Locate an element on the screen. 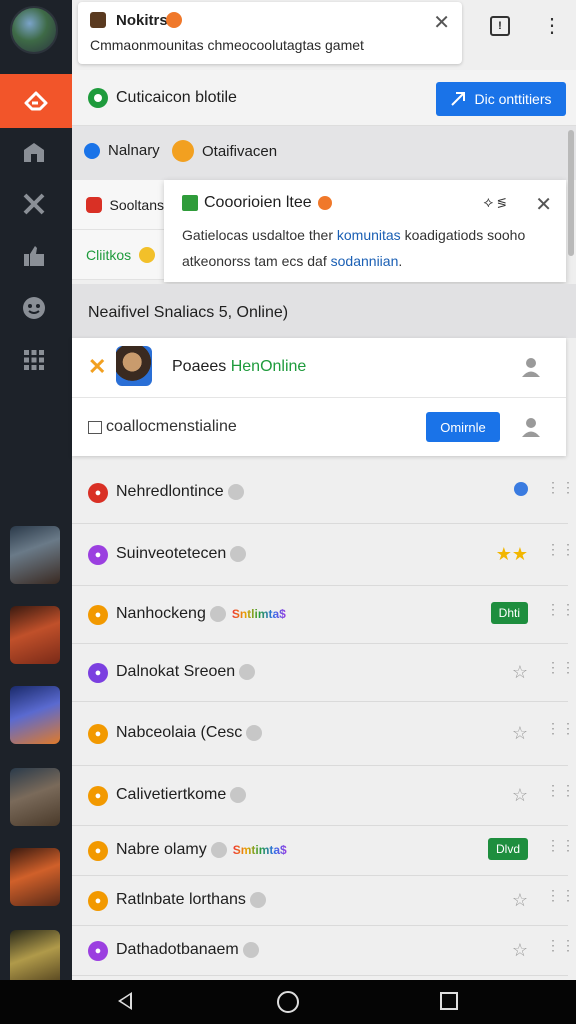 Image resolution: width=576 pixels, height=1024 pixels. thumbs-up-icon is located at coordinates (34, 256).